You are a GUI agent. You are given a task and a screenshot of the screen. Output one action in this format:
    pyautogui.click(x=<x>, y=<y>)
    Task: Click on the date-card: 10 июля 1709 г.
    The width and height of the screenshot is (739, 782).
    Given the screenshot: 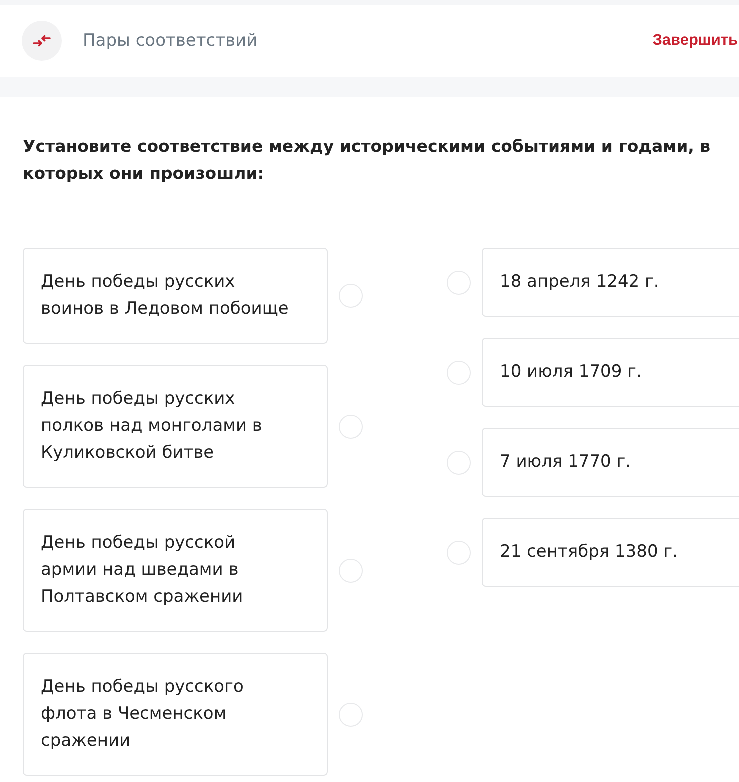 What is the action you would take?
    pyautogui.click(x=610, y=372)
    